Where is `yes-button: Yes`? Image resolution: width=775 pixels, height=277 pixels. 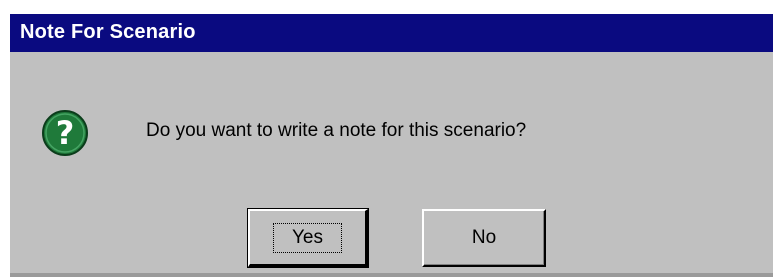
yes-button: Yes is located at coordinates (308, 238).